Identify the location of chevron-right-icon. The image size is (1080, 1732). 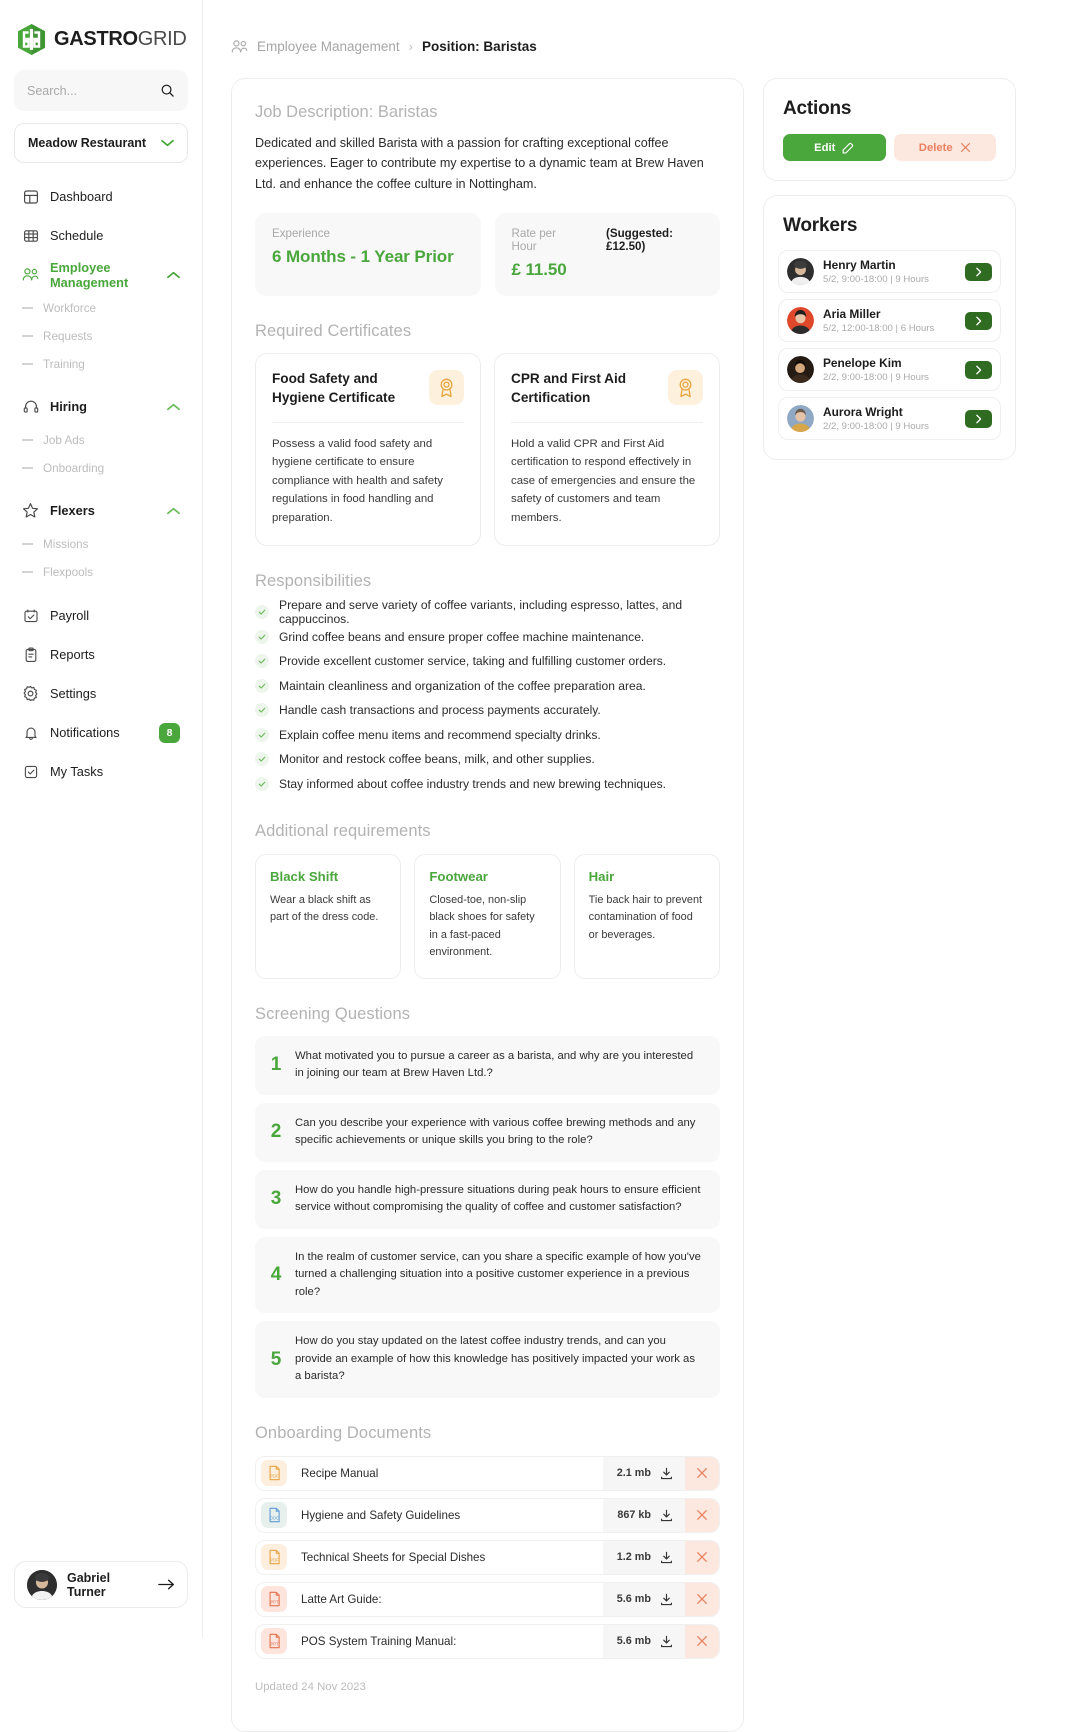
(979, 418).